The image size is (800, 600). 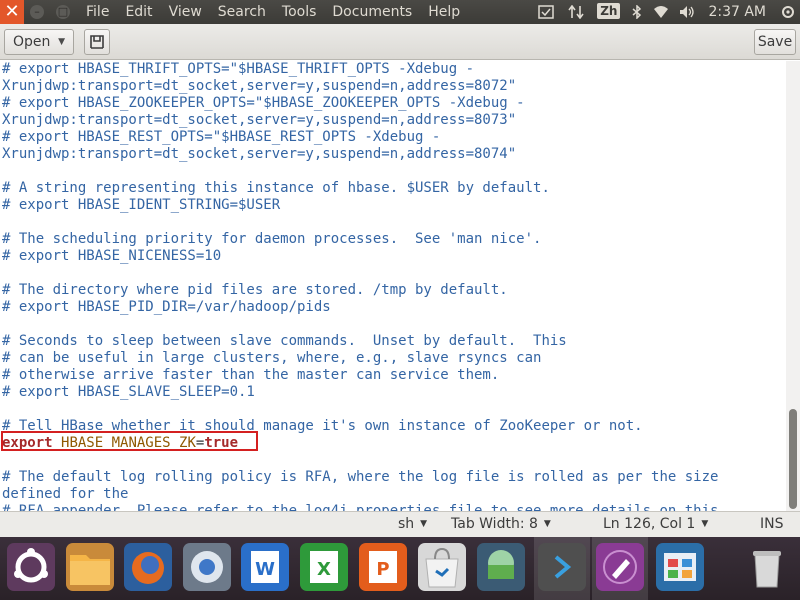 I want to click on menu-documents: Documents, so click(x=372, y=12).